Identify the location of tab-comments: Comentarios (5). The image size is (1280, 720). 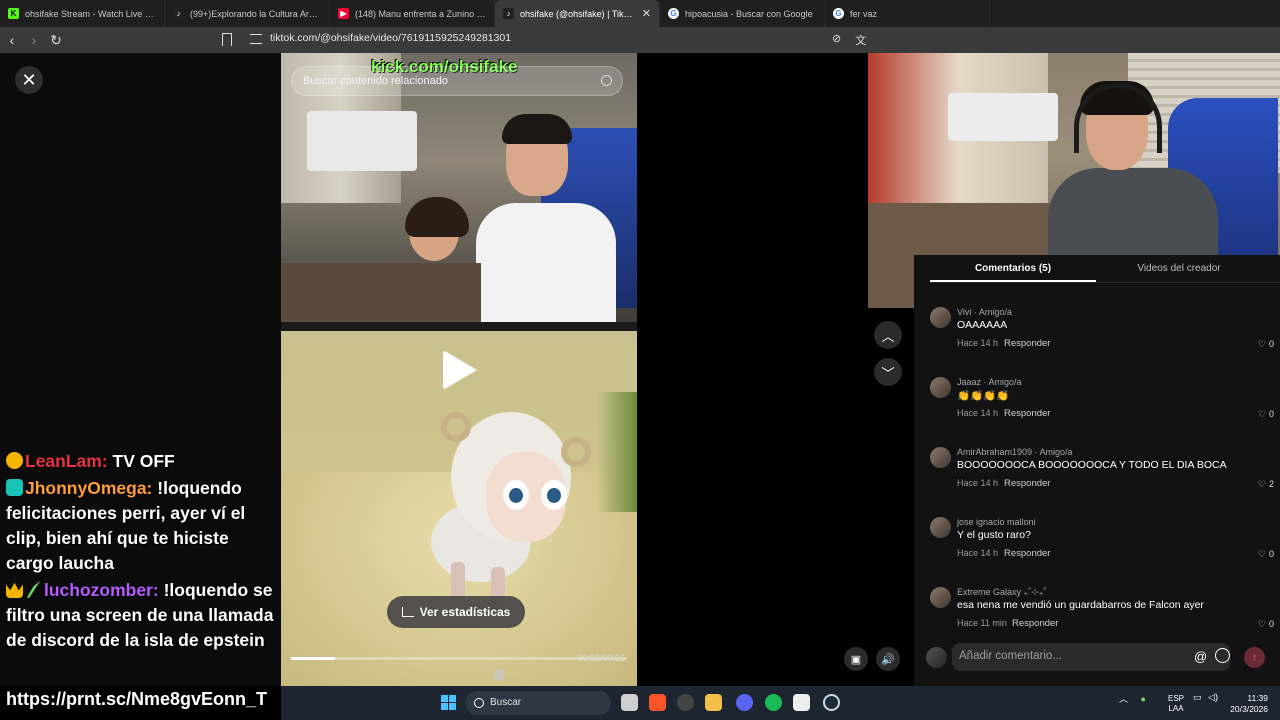
(1013, 268).